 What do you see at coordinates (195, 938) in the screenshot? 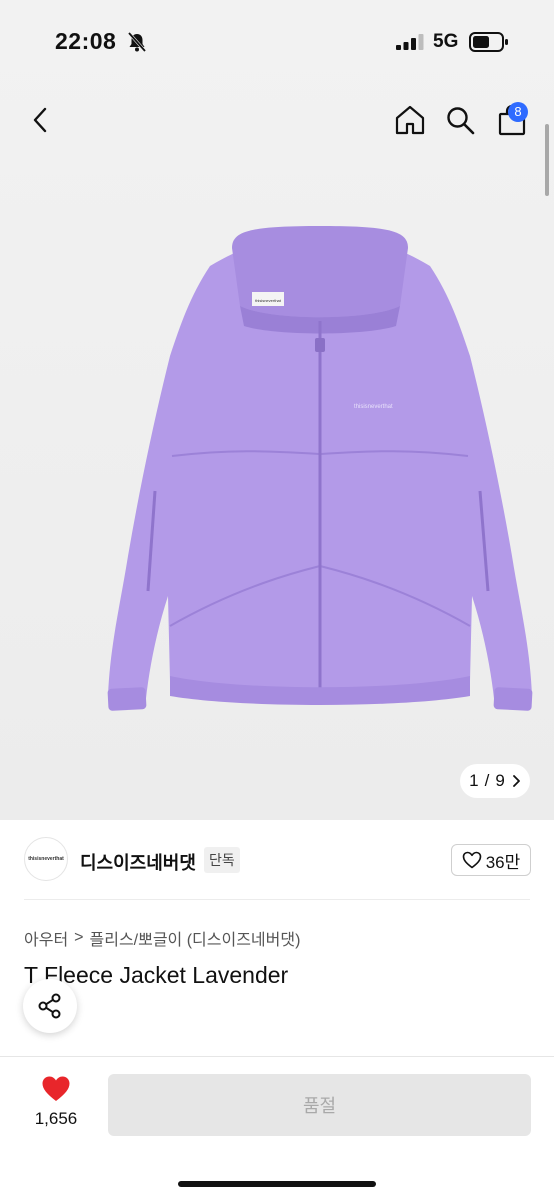
I see `breadcrumb-subcategory: 플리스/뽀글이 (디스이즈네버댓)` at bounding box center [195, 938].